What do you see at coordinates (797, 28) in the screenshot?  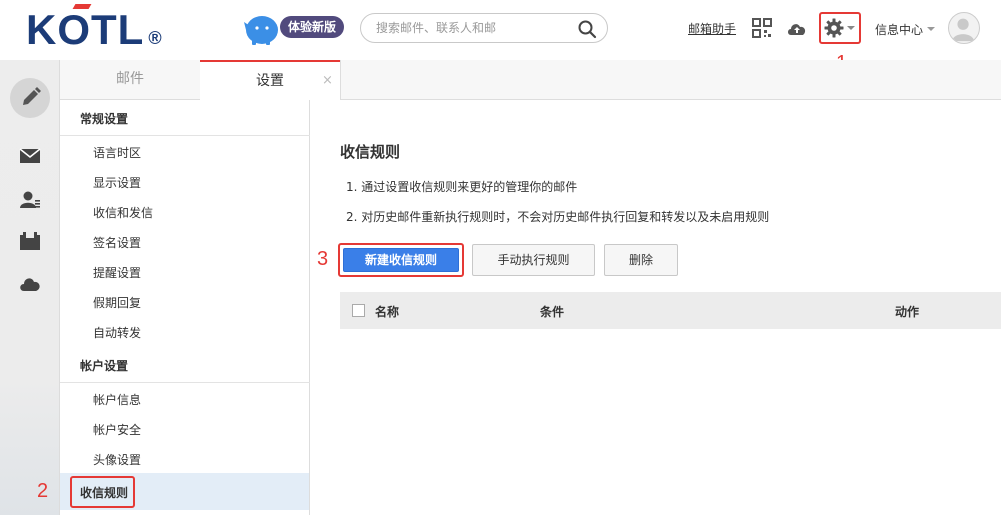 I see `cloud-upload-icon` at bounding box center [797, 28].